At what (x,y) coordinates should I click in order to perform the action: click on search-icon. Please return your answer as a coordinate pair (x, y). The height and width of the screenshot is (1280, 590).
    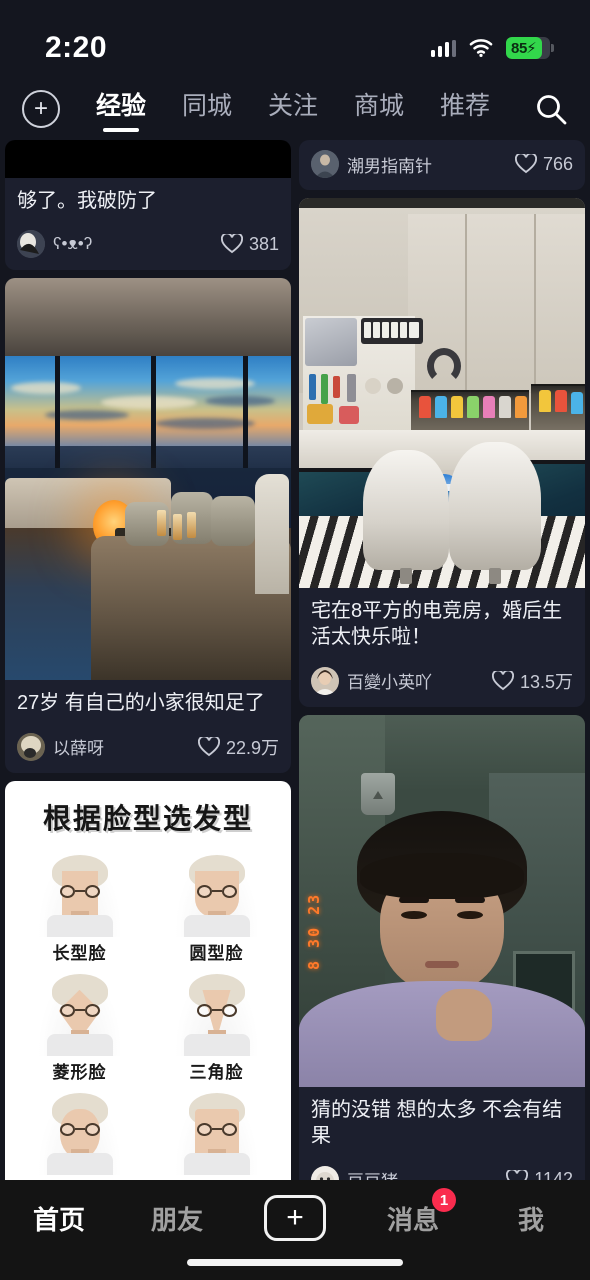
    Looking at the image, I should click on (547, 109).